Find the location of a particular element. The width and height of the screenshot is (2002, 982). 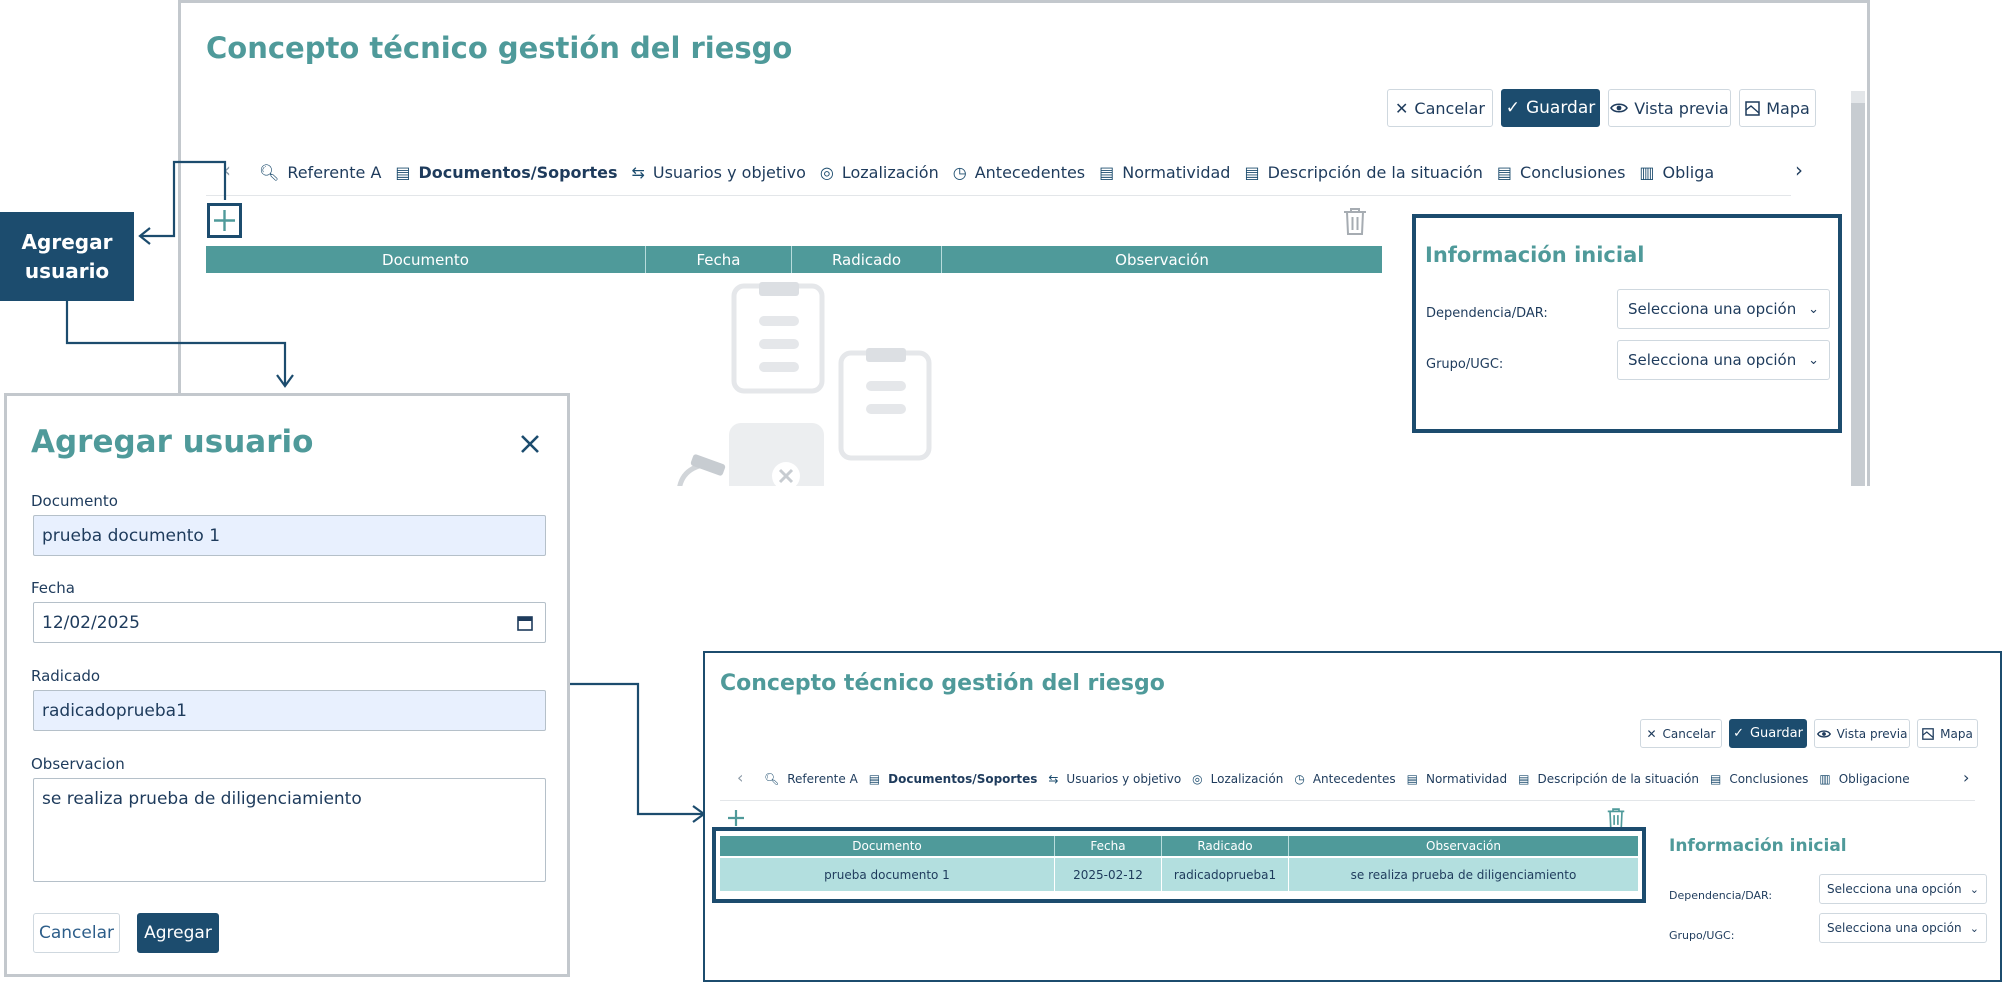

observacion-textarea: se realiza prueba de diligenciamiento is located at coordinates (289, 830).